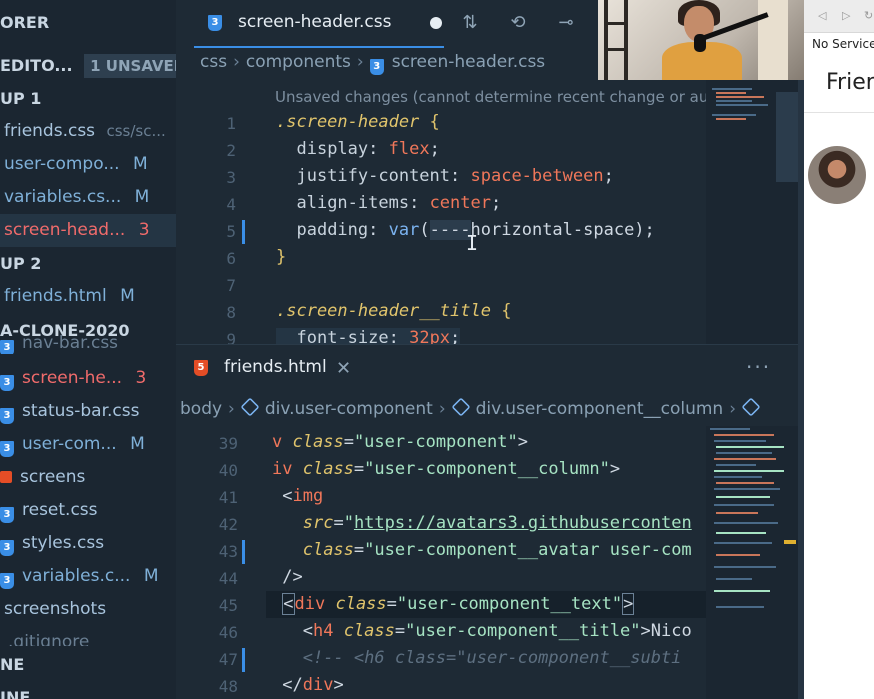 The image size is (874, 699). I want to click on line-number: 42, so click(228, 524).